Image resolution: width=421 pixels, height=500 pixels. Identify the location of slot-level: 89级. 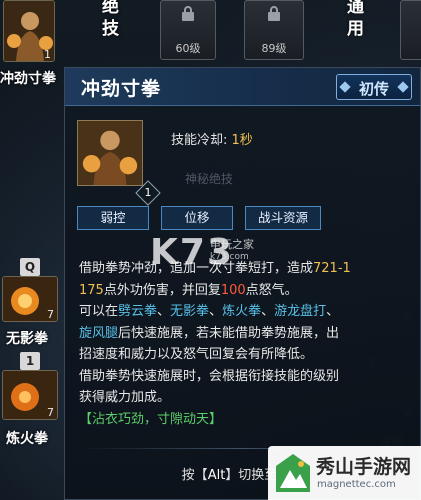
(274, 48).